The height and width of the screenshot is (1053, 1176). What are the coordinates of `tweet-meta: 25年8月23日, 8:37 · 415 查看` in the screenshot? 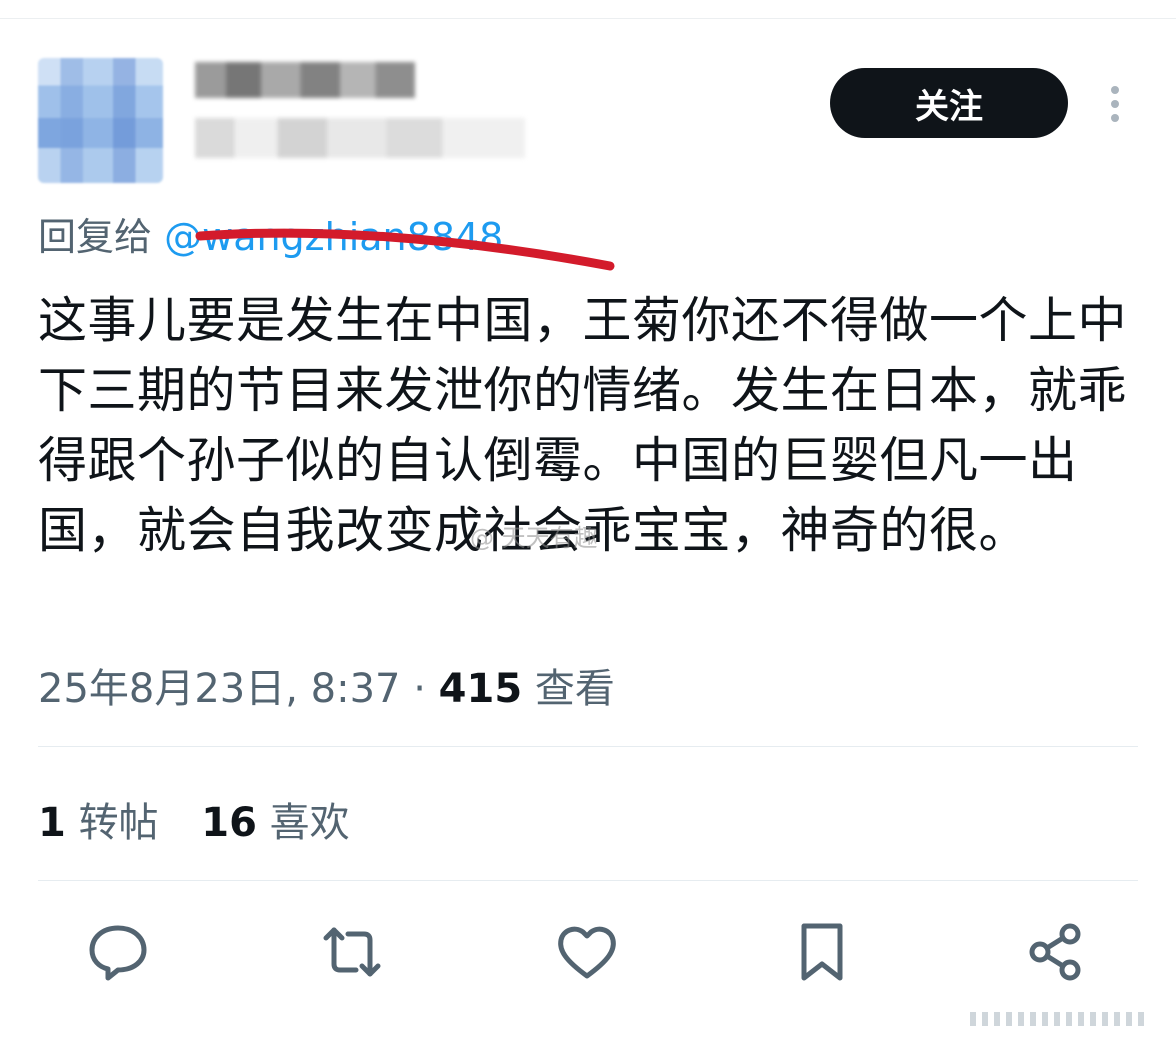 It's located at (326, 685).